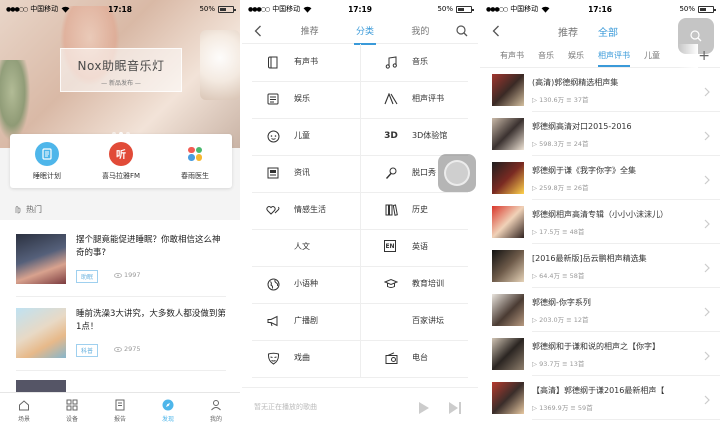  I want to click on search-icon, so click(696, 36).